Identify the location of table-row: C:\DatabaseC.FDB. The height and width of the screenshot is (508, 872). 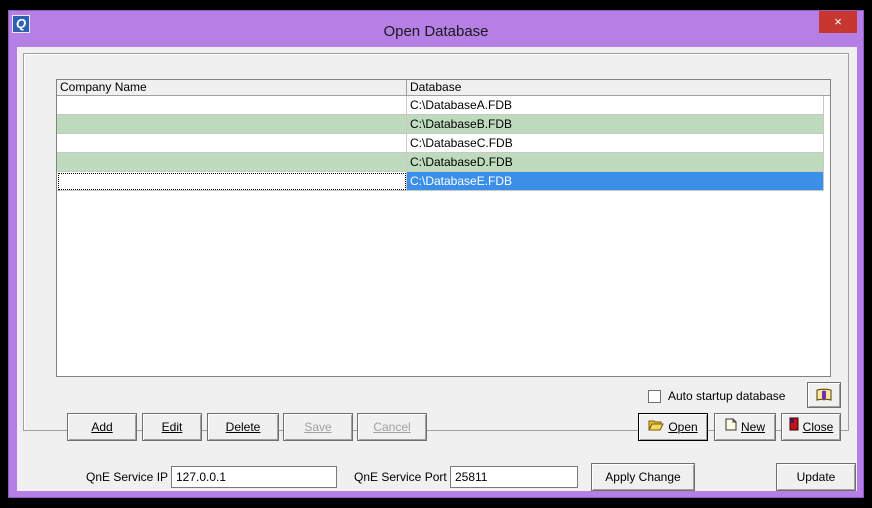
(443, 143).